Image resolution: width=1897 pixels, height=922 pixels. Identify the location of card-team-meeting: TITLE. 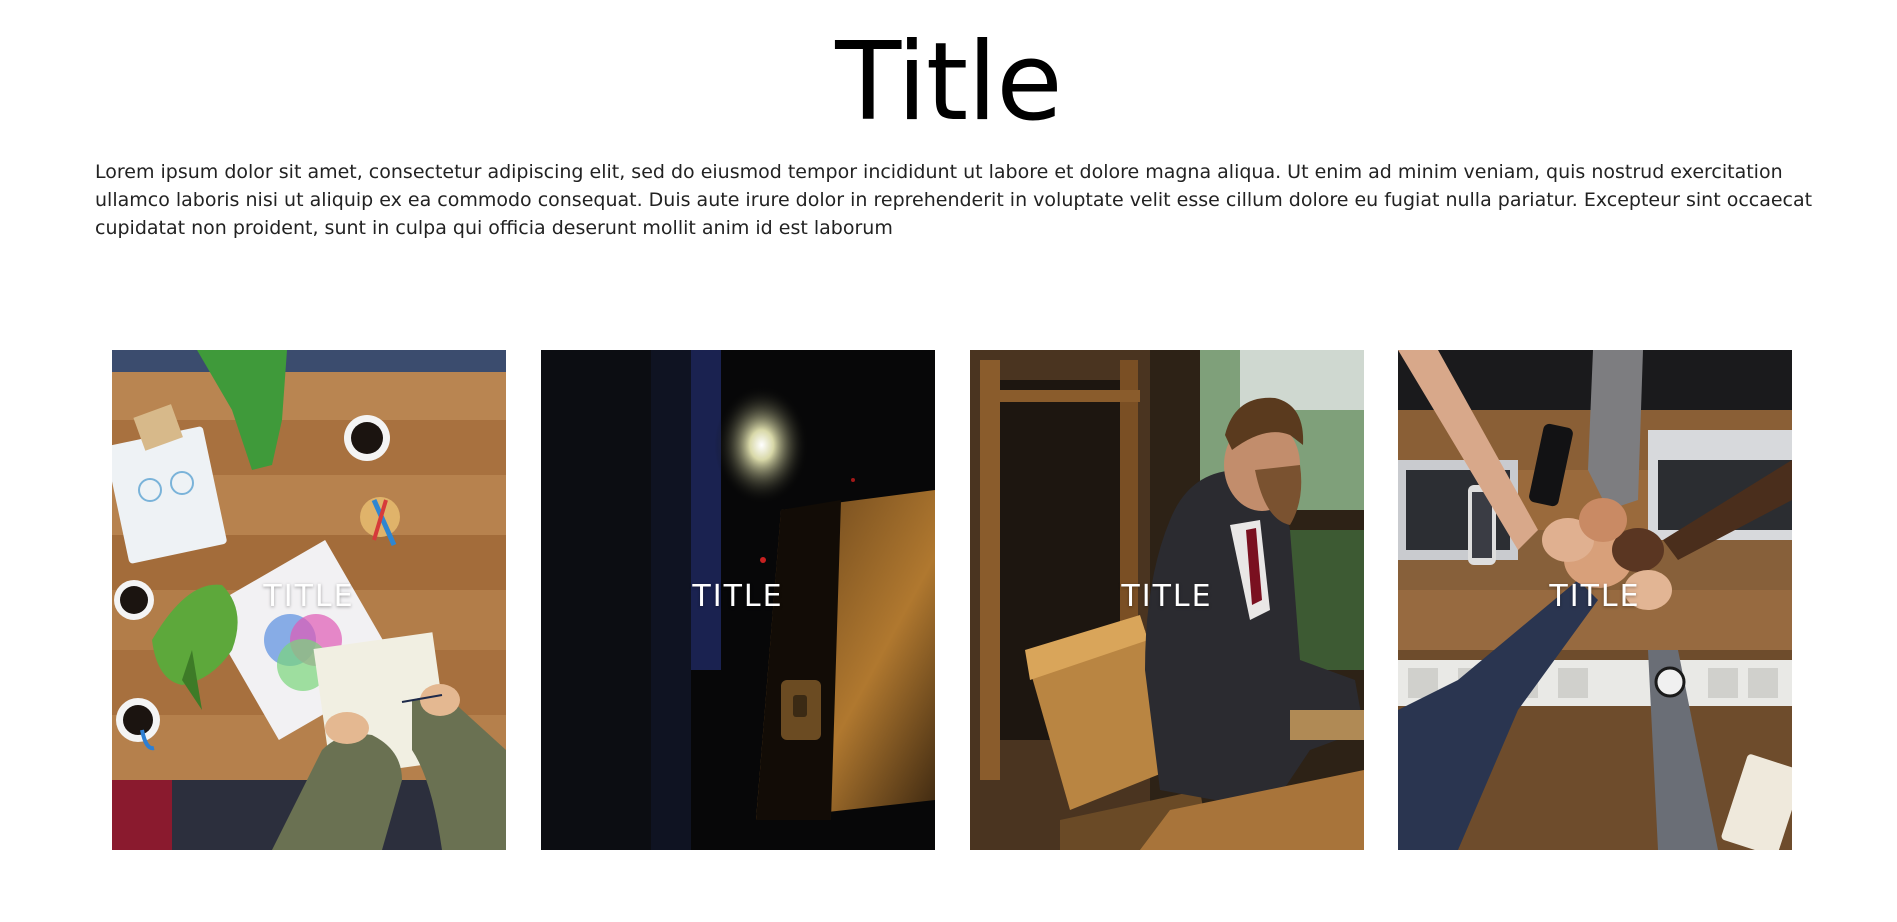
(309, 600).